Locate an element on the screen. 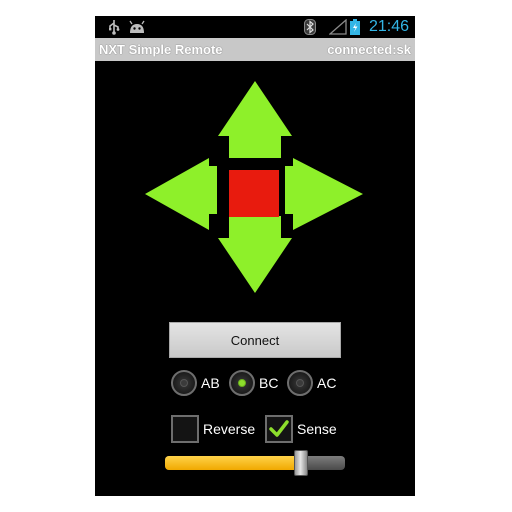  motor-option-label: AC is located at coordinates (327, 383).